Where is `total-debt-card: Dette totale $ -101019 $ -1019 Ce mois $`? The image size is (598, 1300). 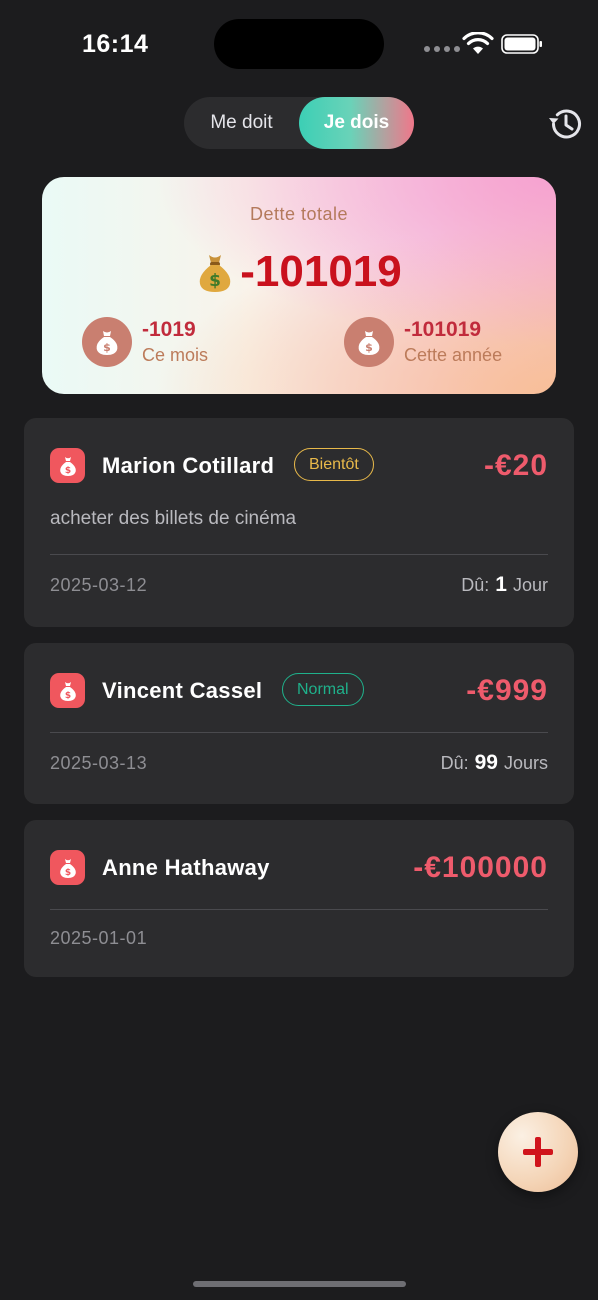
total-debt-card: Dette totale $ -101019 $ -1019 Ce mois $ is located at coordinates (299, 285).